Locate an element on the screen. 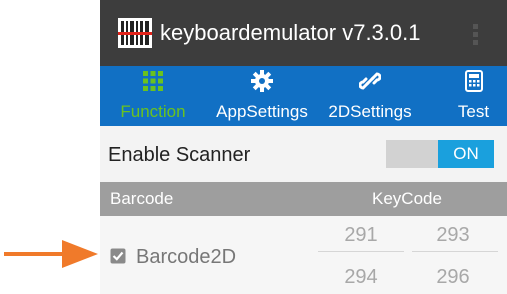 The height and width of the screenshot is (294, 507). enable-scanner-label: Enable Scanner is located at coordinates (179, 155).